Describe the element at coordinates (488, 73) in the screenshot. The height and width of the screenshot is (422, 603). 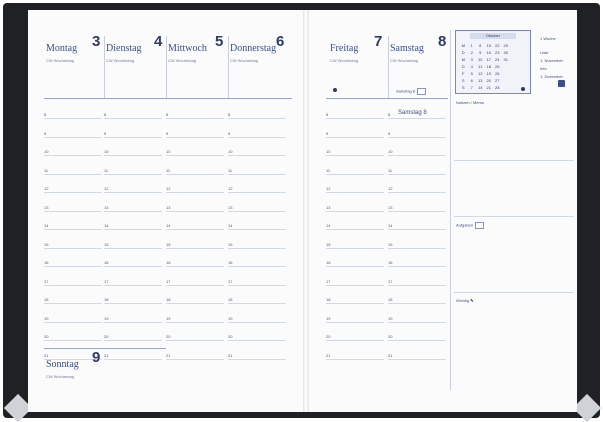
I see `mini-calendar-cell: 19` at that location.